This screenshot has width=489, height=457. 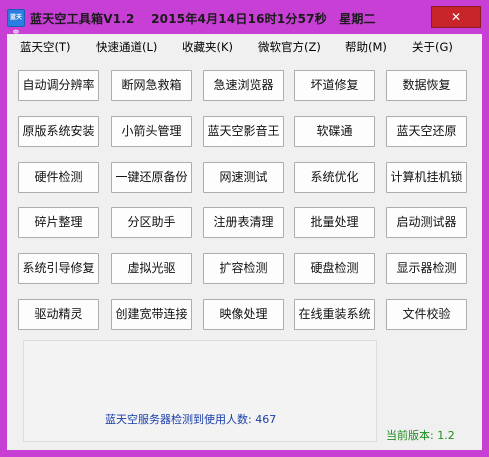 I want to click on window-title: 蓝天空工具箱V1.2 2015年4月14日16时1分57秒 星期二, so click(x=203, y=19).